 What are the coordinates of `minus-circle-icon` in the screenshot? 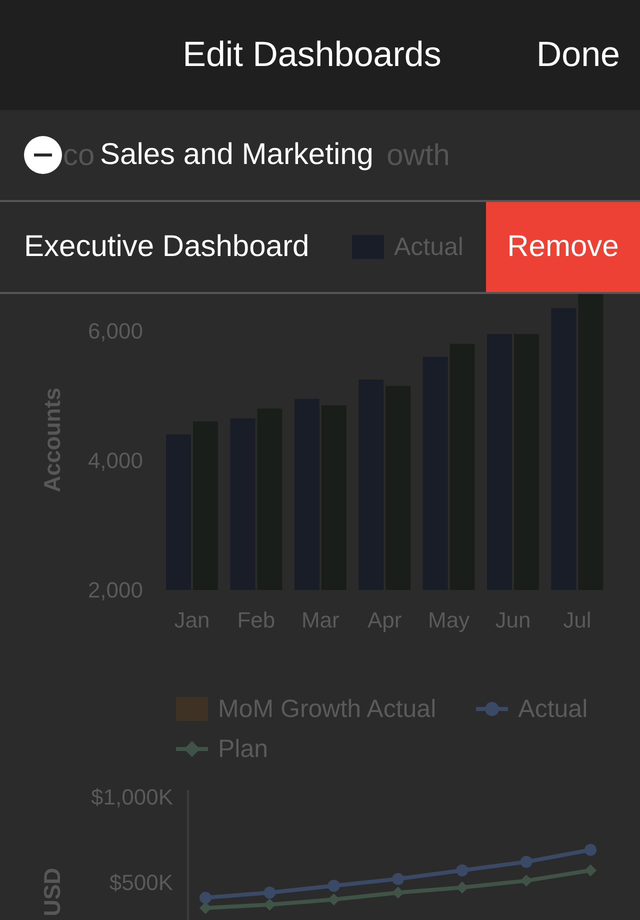 It's located at (43, 155).